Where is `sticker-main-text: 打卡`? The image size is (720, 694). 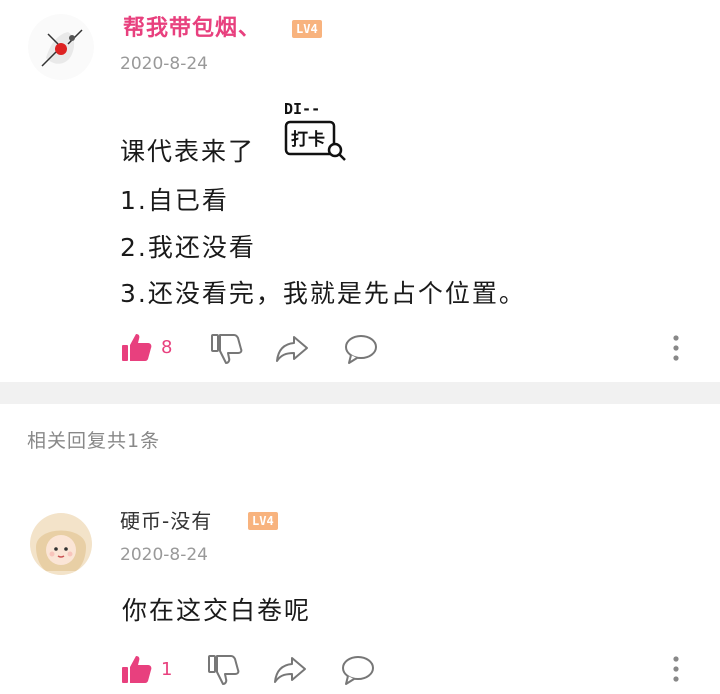
sticker-main-text: 打卡 is located at coordinates (308, 139).